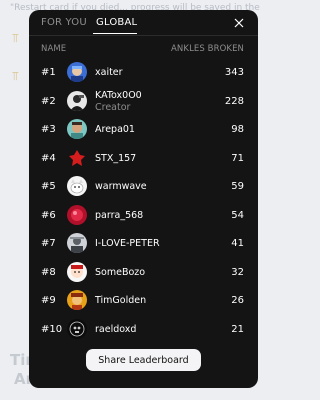 Image resolution: width=320 pixels, height=400 pixels. Describe the element at coordinates (143, 23) in the screenshot. I see `leaderboard-tabs: FOR YOU GLOBAL` at that location.